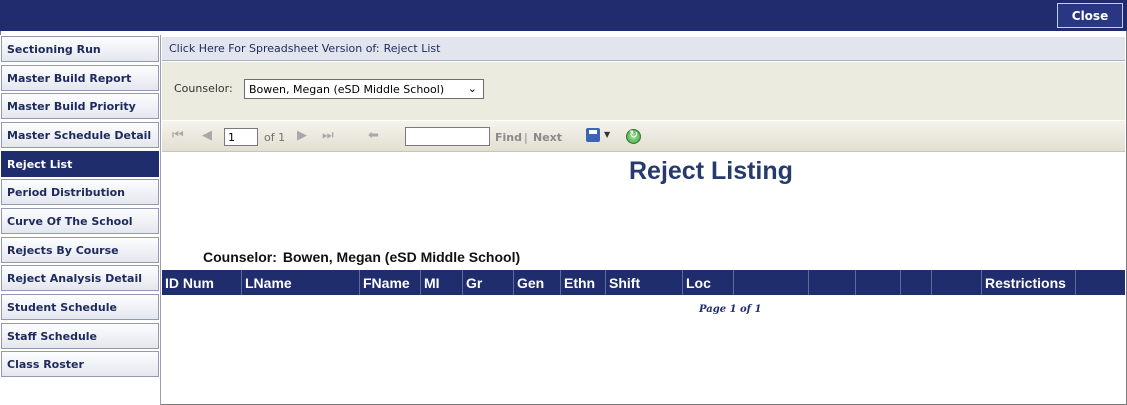 Image resolution: width=1127 pixels, height=405 pixels. Describe the element at coordinates (80, 307) in the screenshot. I see `sidebar-item-student-schedule: Student Schedule` at that location.